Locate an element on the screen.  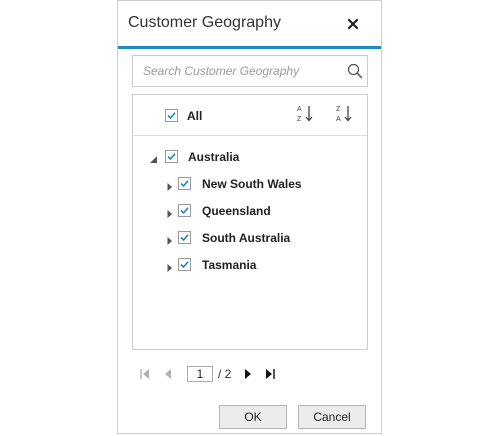
search-icon is located at coordinates (355, 71).